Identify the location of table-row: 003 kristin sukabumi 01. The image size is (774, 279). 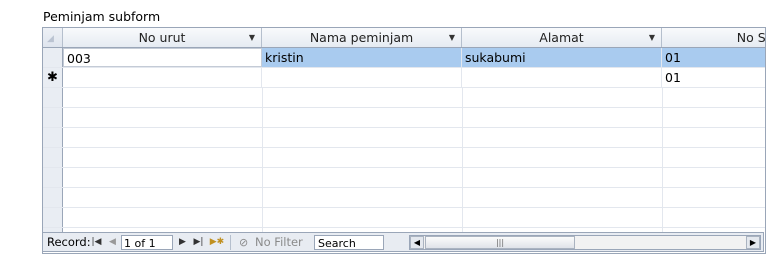
(404, 58).